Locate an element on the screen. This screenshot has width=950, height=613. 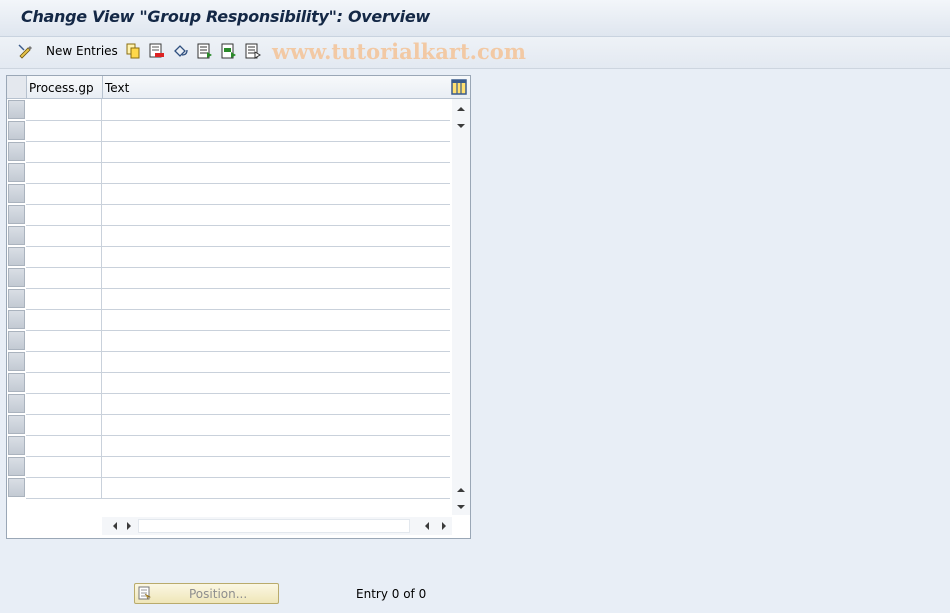
scroll-top-icon is located at coordinates (461, 109).